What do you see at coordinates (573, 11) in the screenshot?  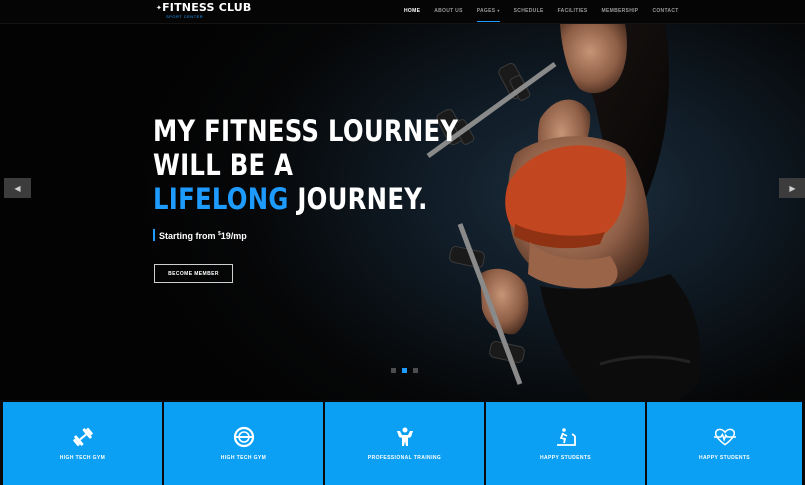 I see `nav-facilities: FACILITIES` at bounding box center [573, 11].